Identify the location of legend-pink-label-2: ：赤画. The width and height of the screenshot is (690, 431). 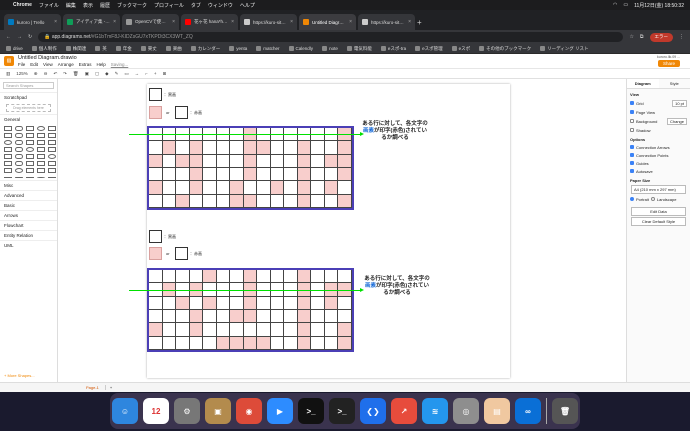
(196, 254).